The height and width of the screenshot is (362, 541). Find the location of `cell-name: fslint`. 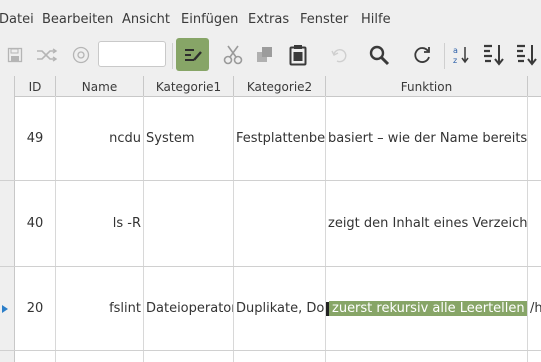

cell-name: fslint is located at coordinates (100, 308).